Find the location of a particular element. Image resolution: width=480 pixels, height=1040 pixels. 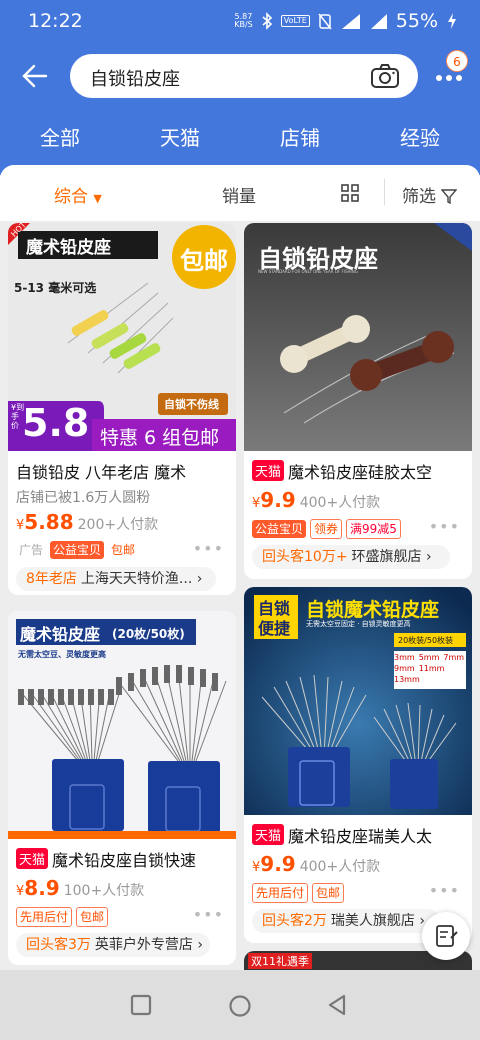

shop-link: 回头客3万 英菲户外专营店 › is located at coordinates (113, 945).